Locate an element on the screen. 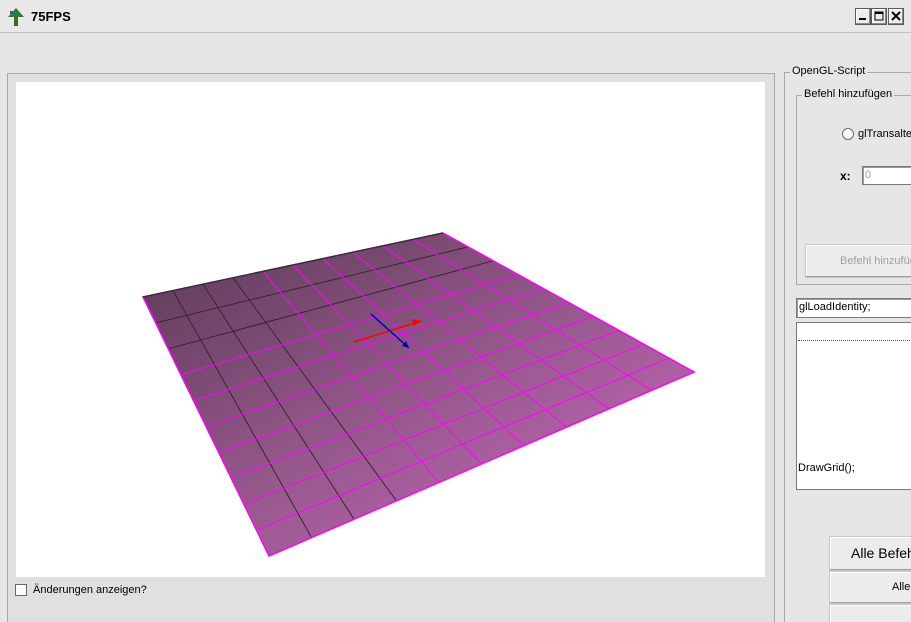 This screenshot has height=622, width=911. list-item-selected is located at coordinates (854, 332).